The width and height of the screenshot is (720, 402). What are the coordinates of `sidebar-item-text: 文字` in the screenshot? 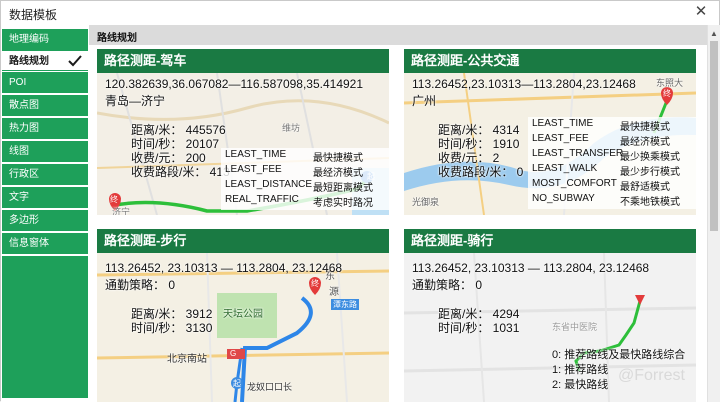 It's located at (45, 197).